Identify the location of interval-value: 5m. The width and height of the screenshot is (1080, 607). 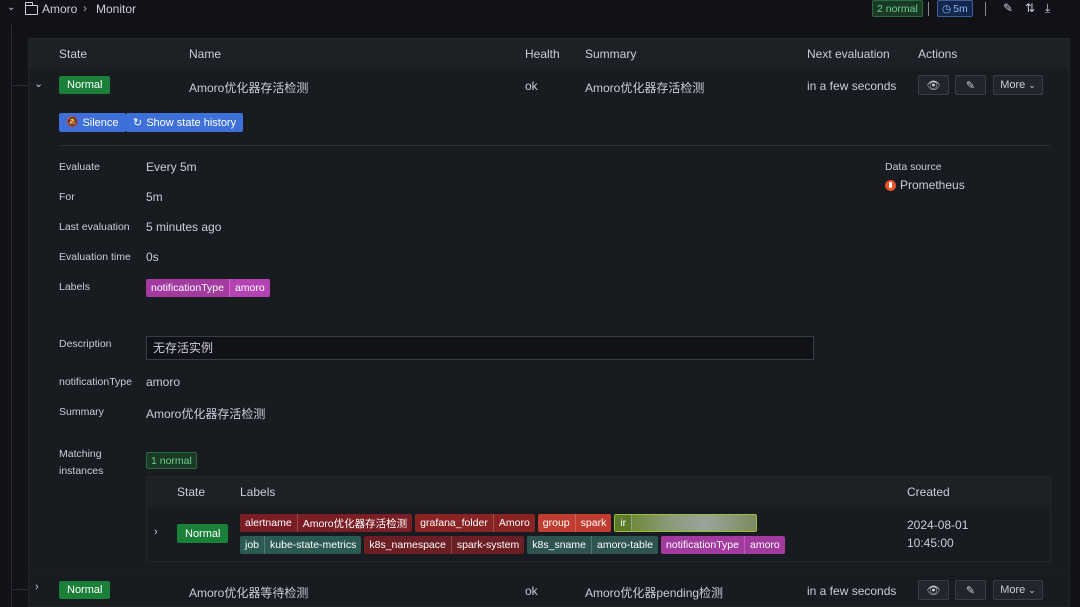
(960, 8).